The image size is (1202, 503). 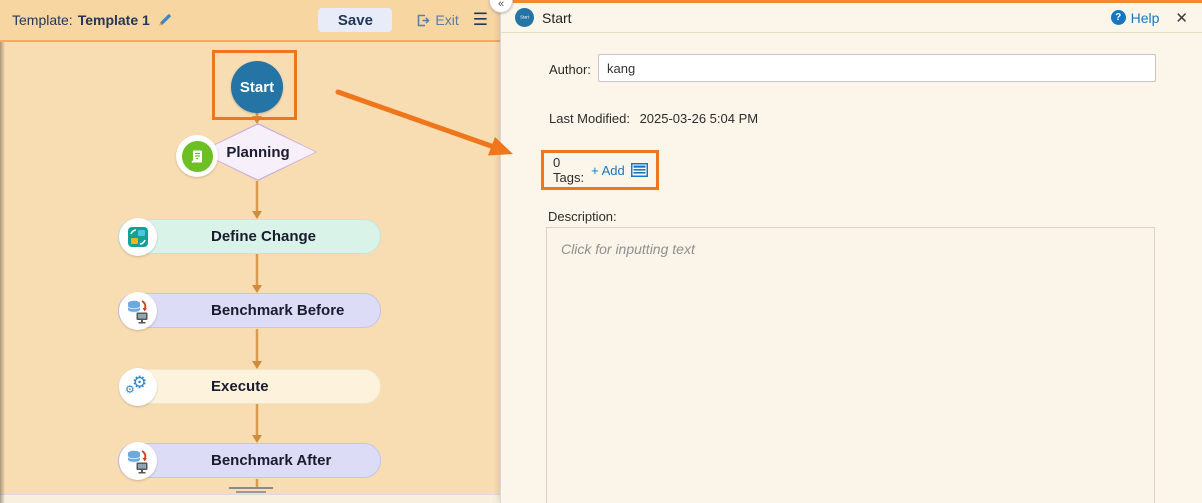 What do you see at coordinates (2, 272) in the screenshot?
I see `canvas-left-shadow` at bounding box center [2, 272].